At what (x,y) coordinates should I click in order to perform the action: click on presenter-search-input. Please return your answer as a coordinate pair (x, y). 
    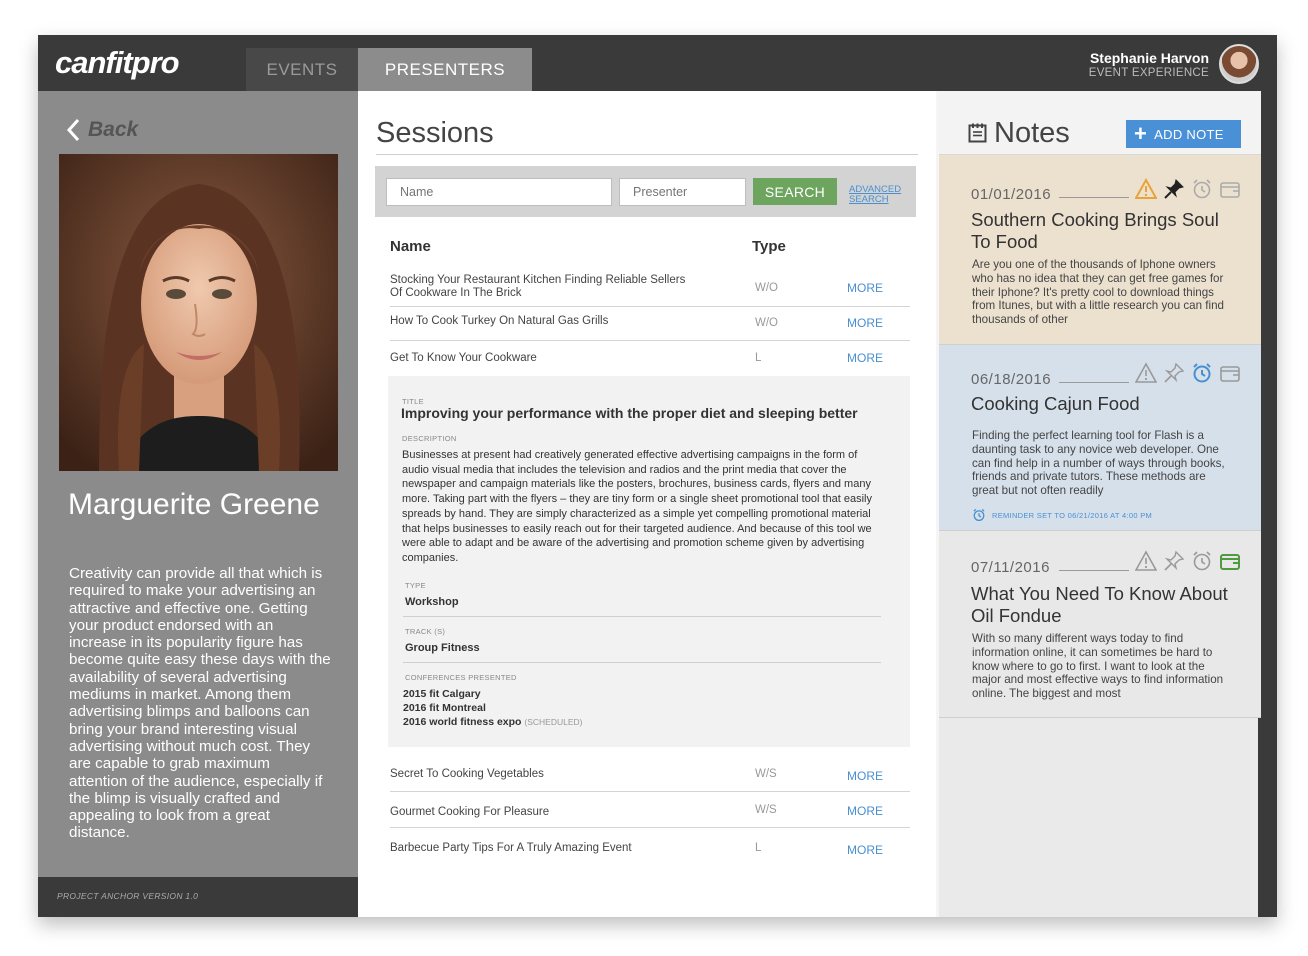
    Looking at the image, I should click on (682, 192).